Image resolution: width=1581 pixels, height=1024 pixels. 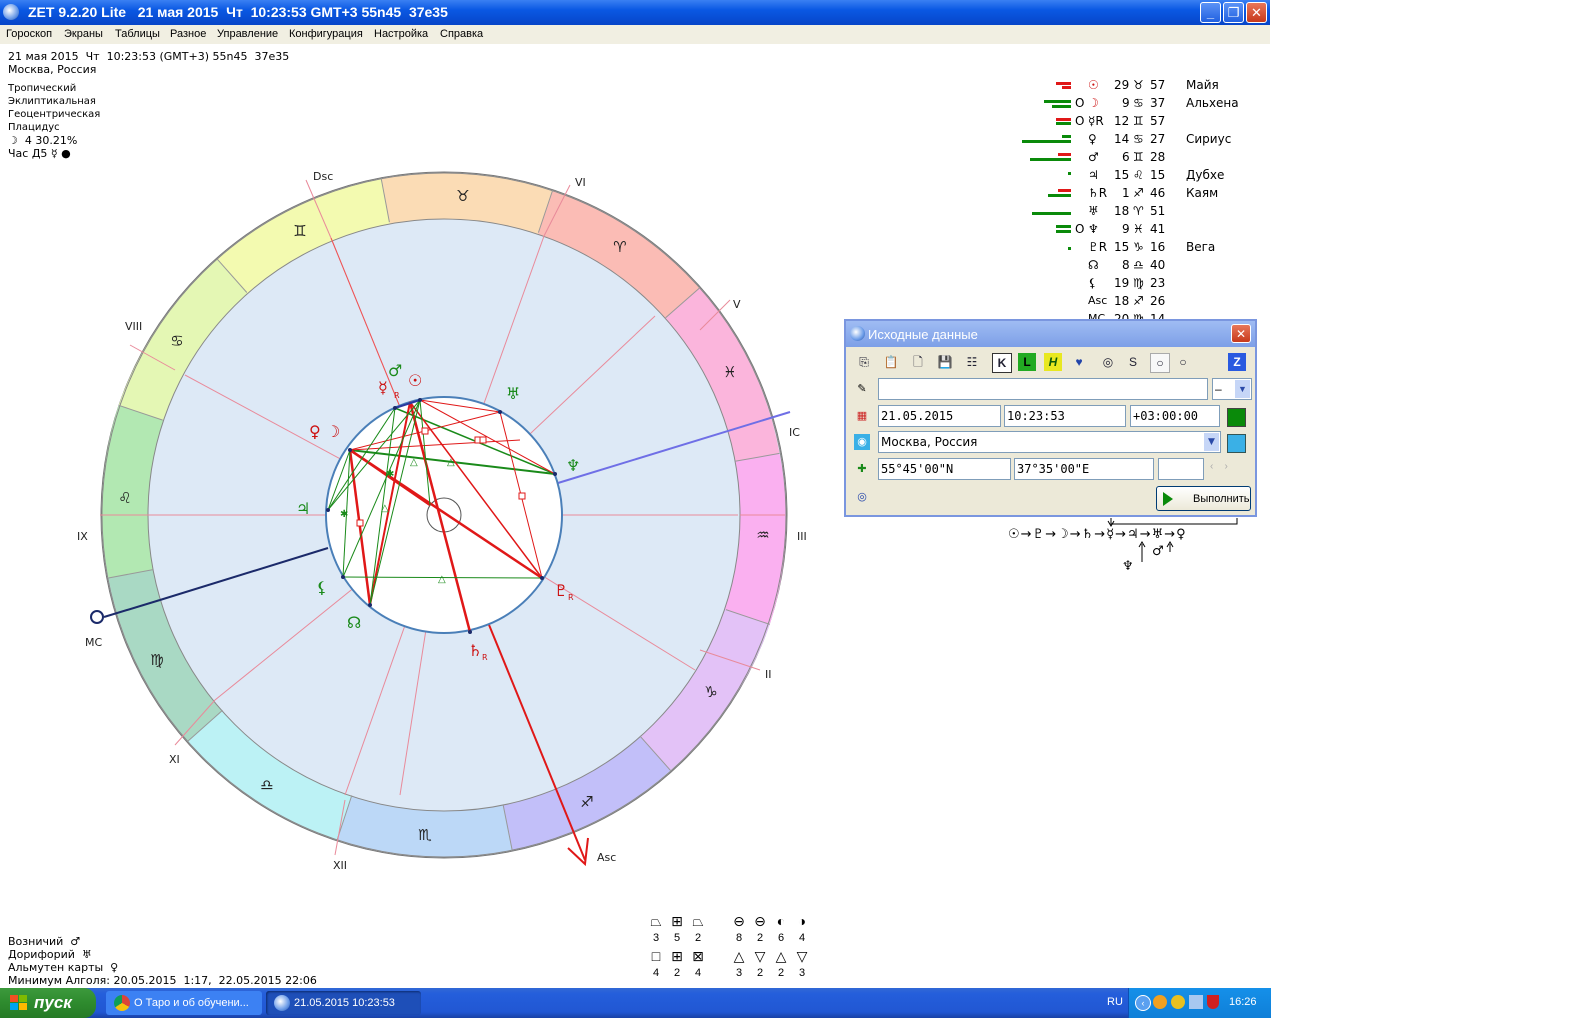 I want to click on place-select: Москва, Россия ▼, so click(x=1049, y=442).